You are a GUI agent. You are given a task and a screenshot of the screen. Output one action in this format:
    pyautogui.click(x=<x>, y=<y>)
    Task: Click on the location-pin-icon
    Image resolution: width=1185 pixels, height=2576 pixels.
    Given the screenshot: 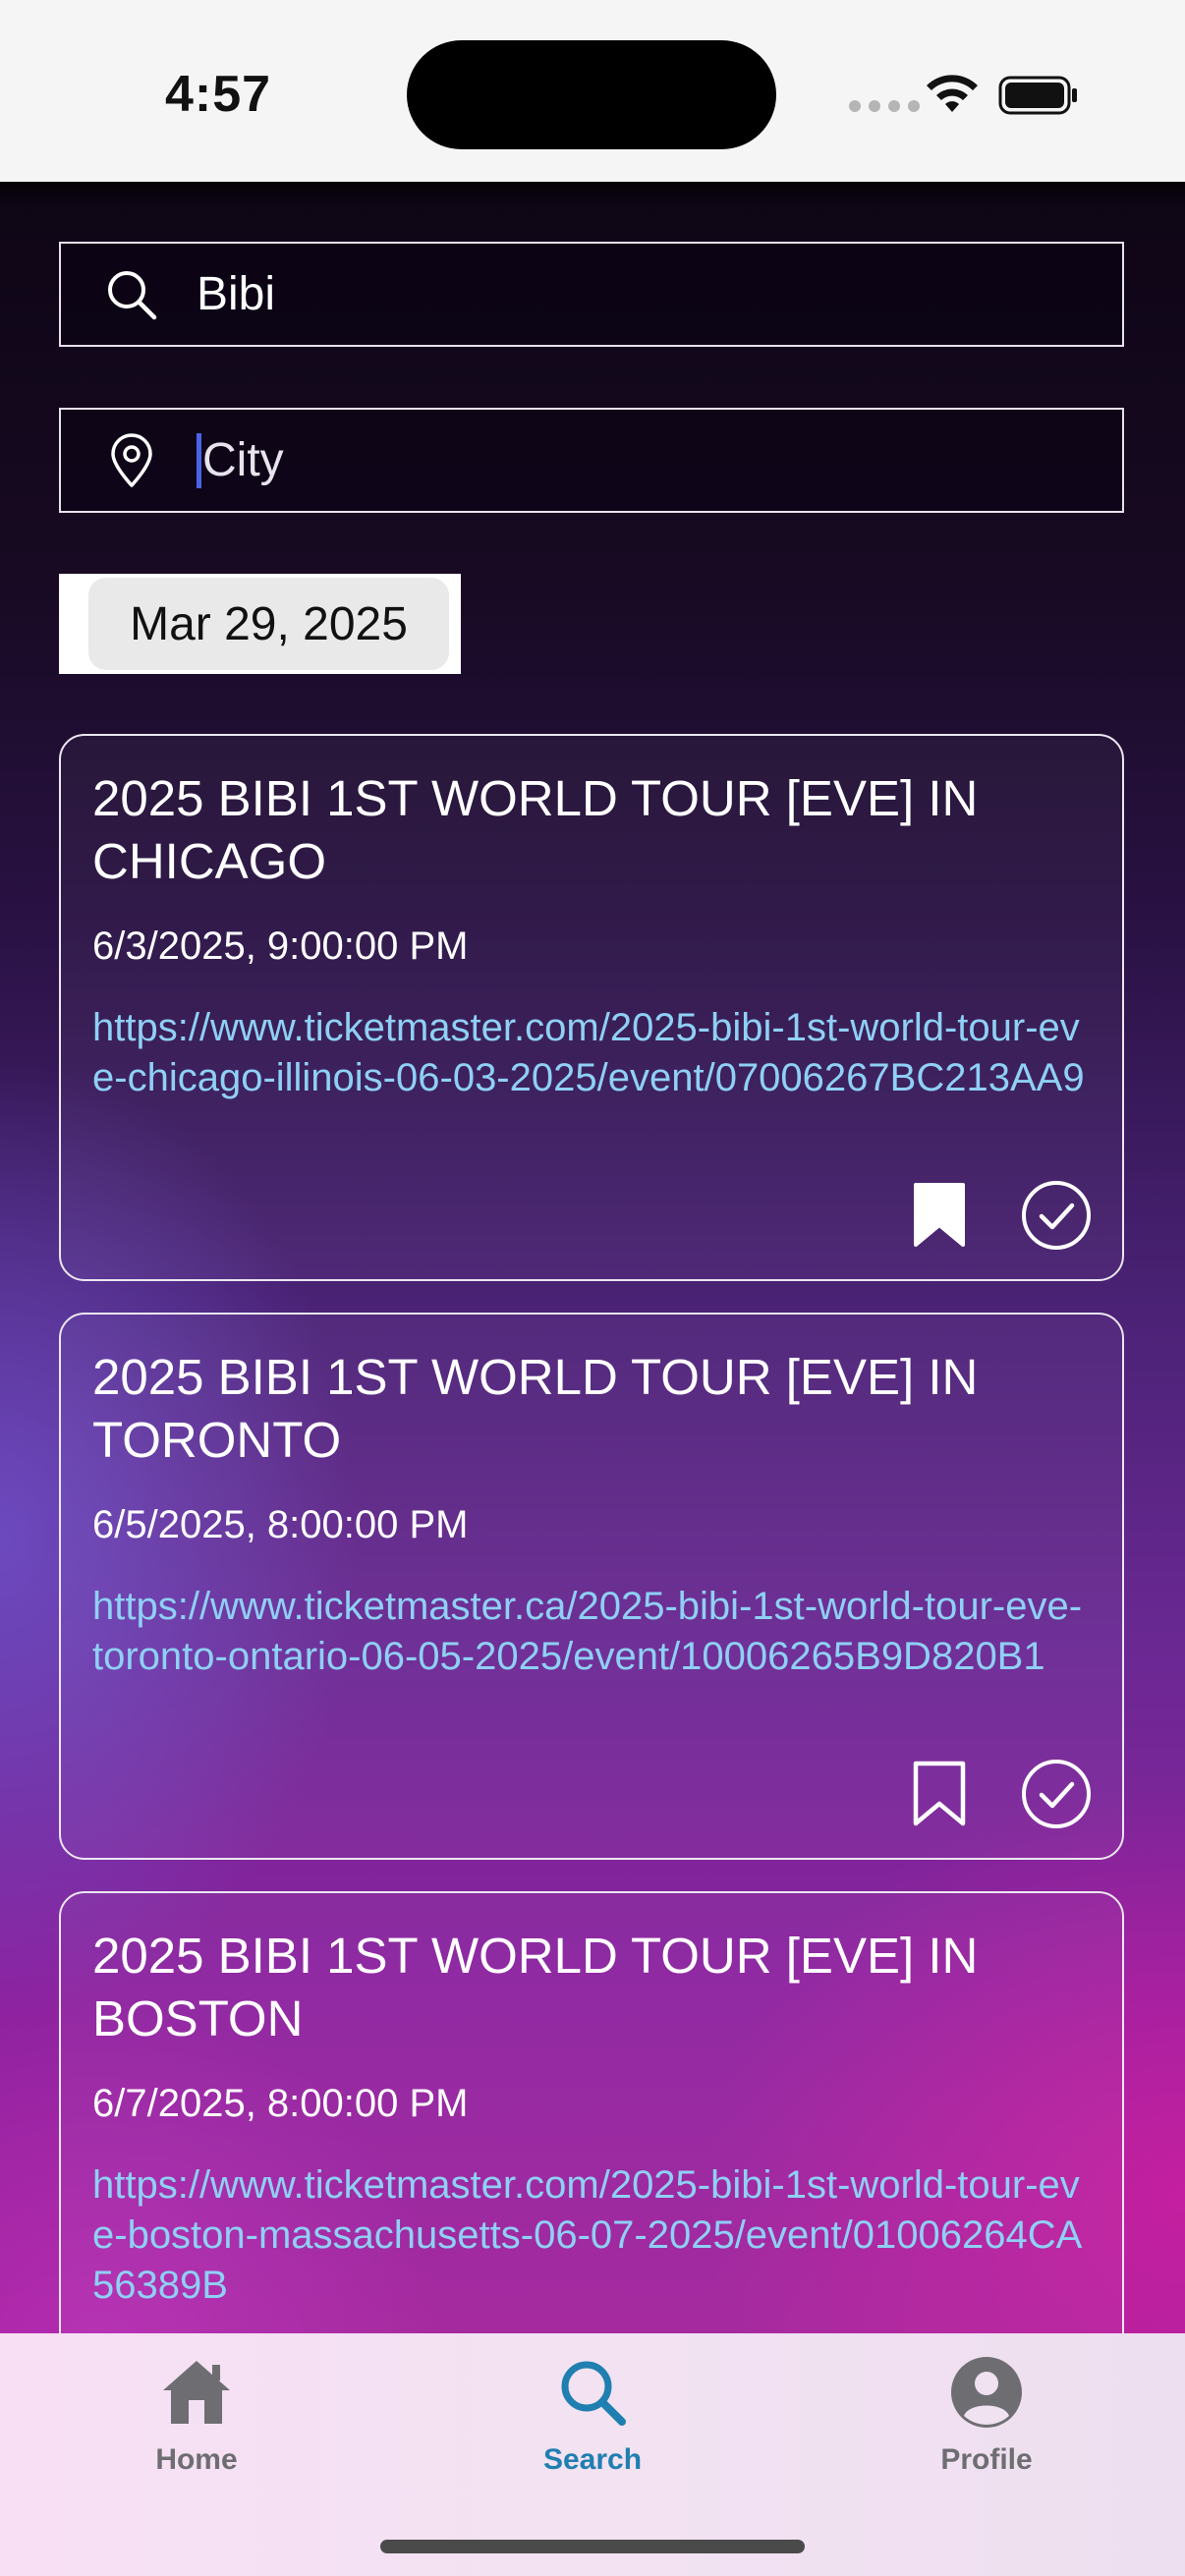 What is the action you would take?
    pyautogui.click(x=132, y=459)
    